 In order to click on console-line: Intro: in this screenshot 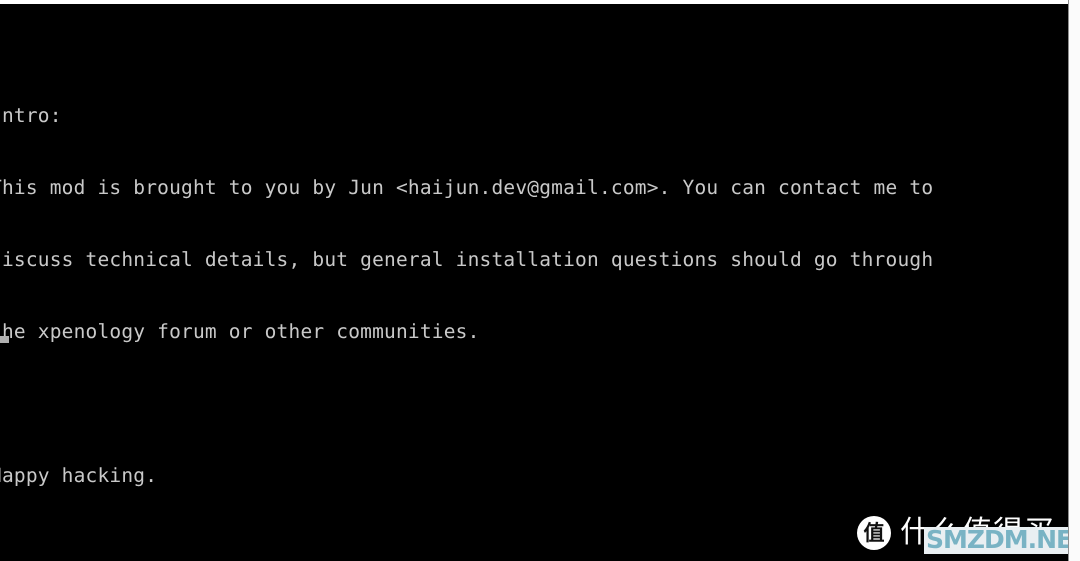, I will do `click(31, 115)`.